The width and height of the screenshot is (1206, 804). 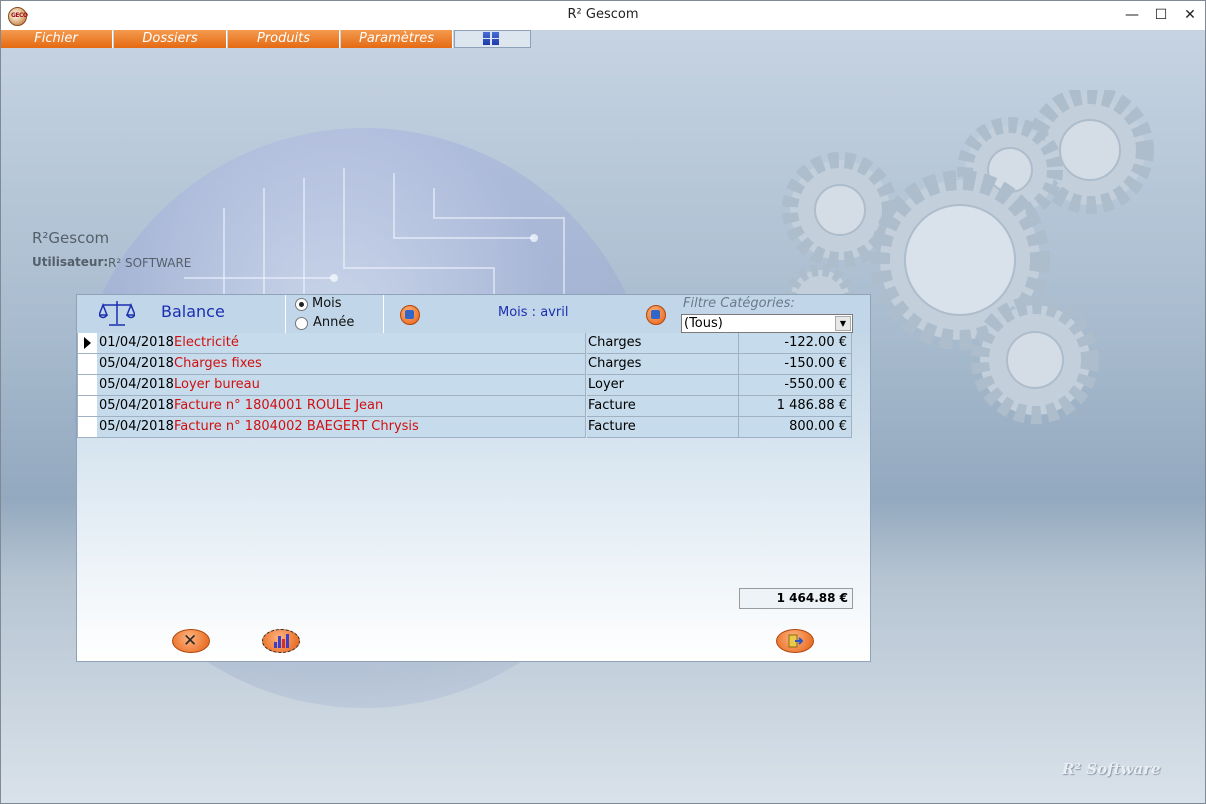 I want to click on category-filter-select: (Tous) ▼, so click(x=767, y=323).